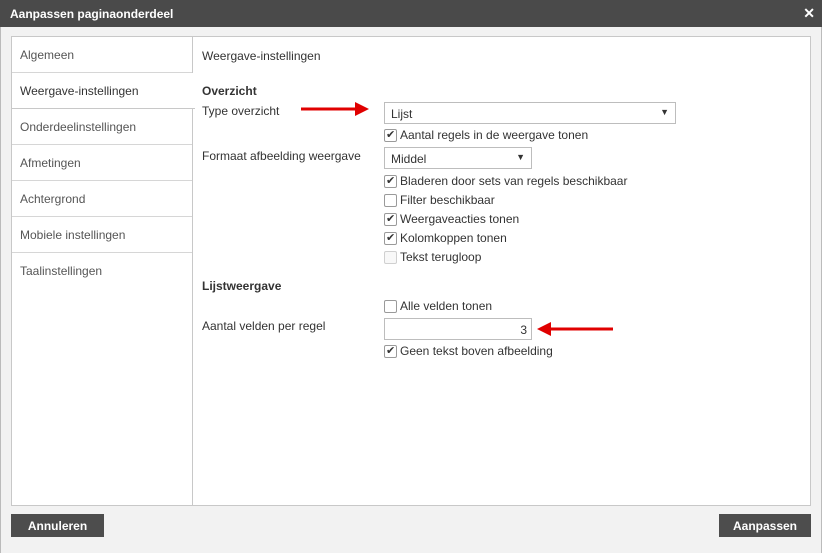 The height and width of the screenshot is (553, 822). Describe the element at coordinates (102, 163) in the screenshot. I see `sidebar-item-afmetingen: Afmetingen` at that location.